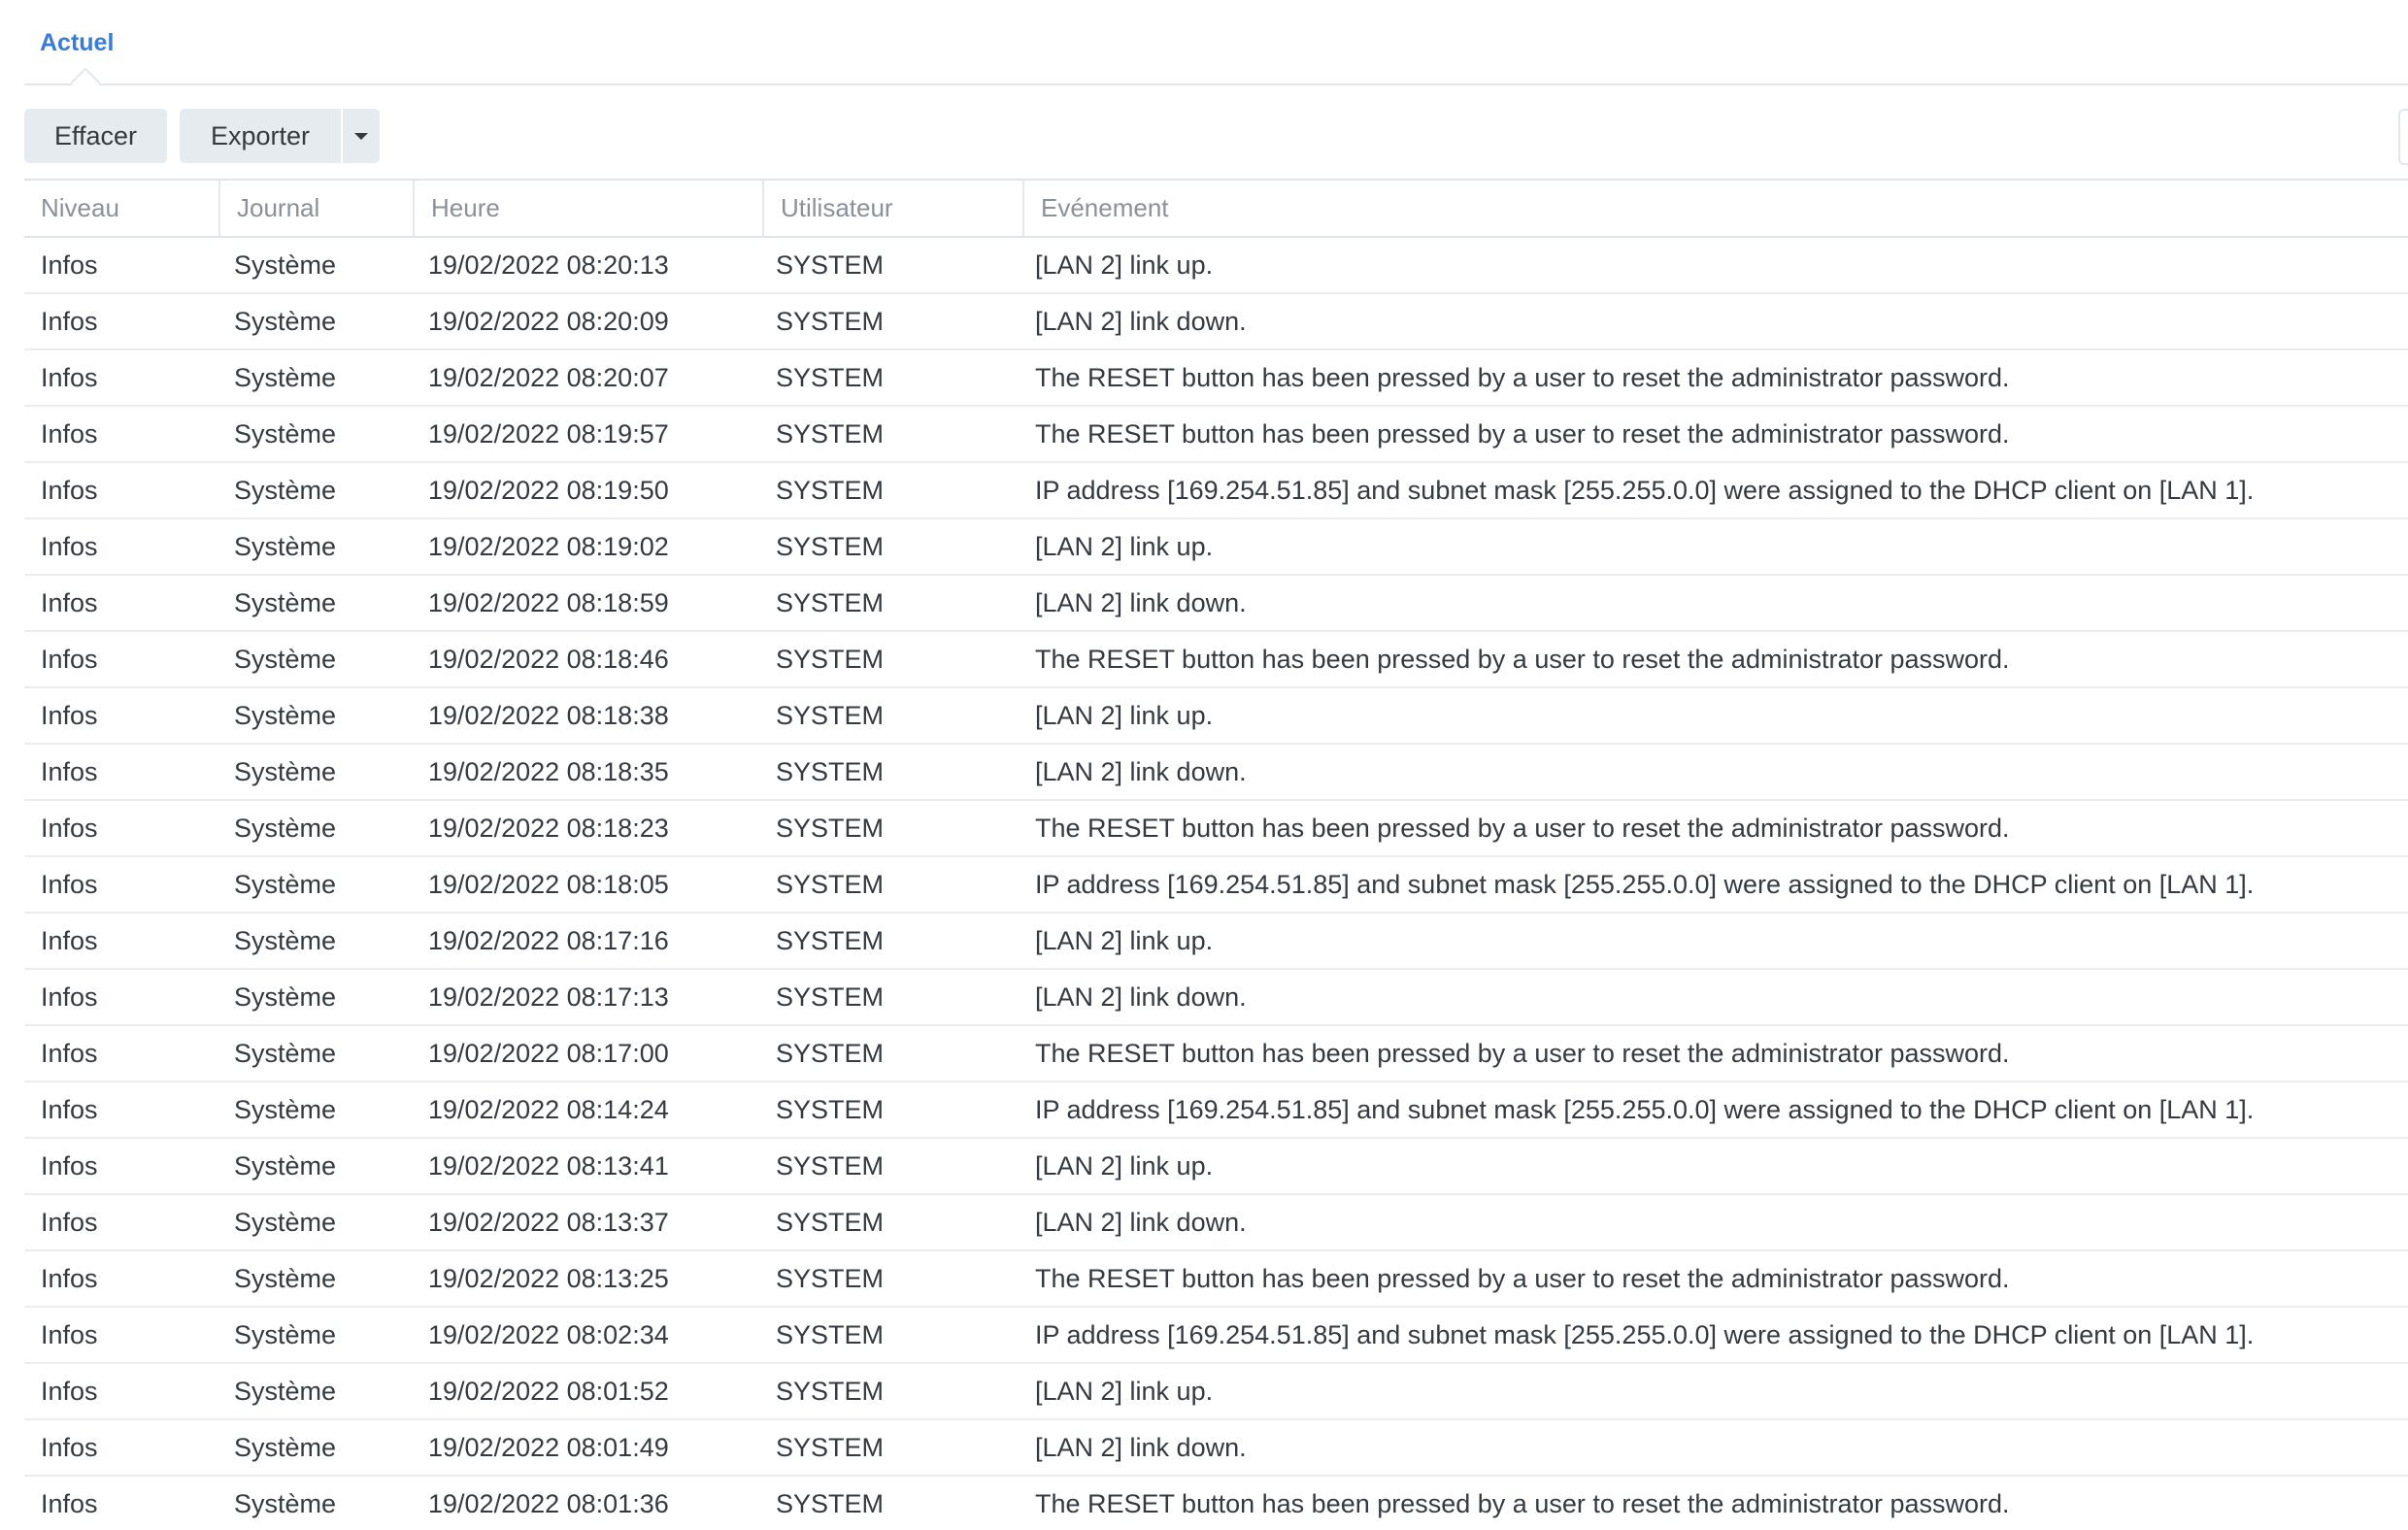 The height and width of the screenshot is (1530, 2408). I want to click on cell-time: 19/02/2022 08:20:13, so click(548, 265).